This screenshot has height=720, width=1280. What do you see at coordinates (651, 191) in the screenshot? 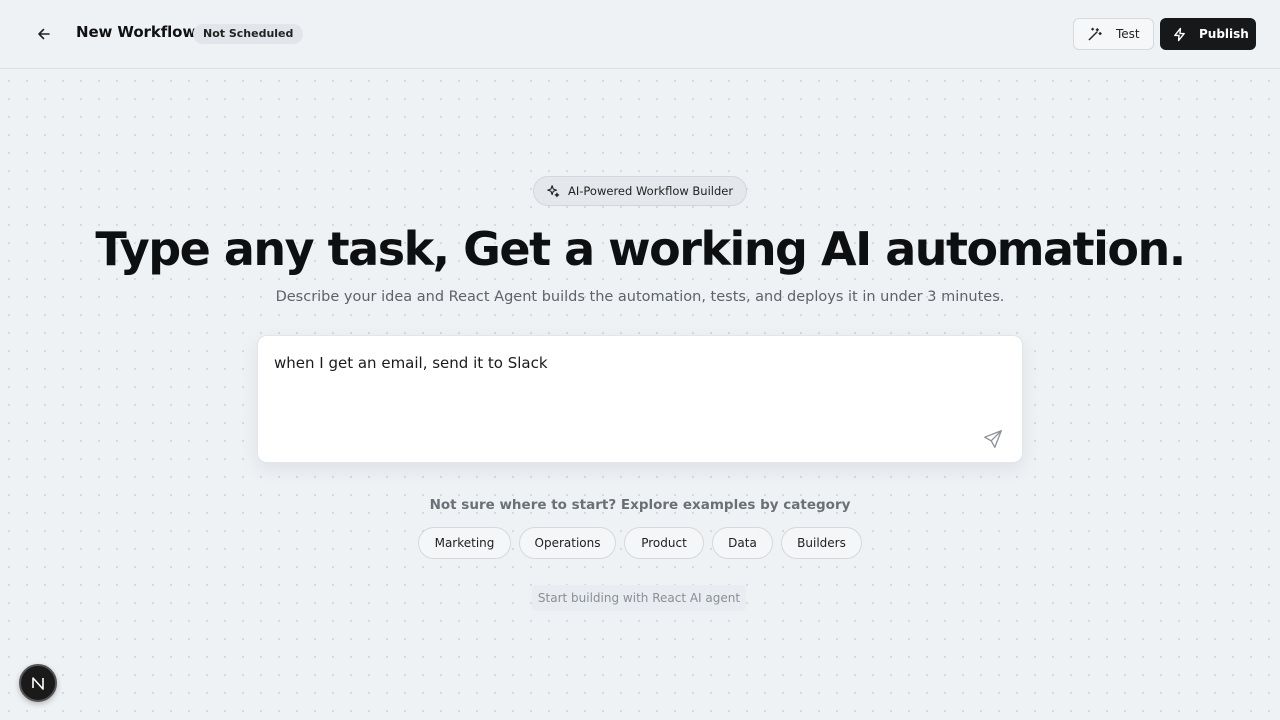
I see `ai-builder-badge-label: AI-Powered Workflow Builder` at bounding box center [651, 191].